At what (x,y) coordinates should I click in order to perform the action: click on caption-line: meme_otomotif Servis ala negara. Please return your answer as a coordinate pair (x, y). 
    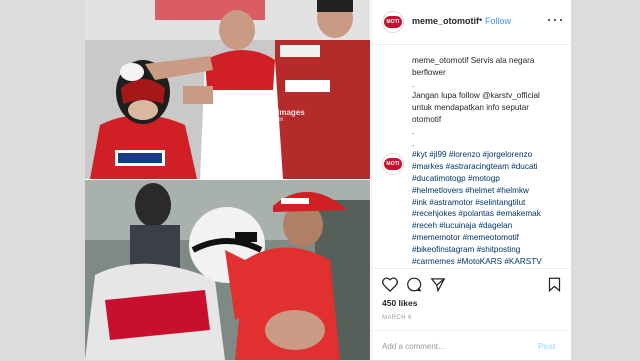
    Looking at the image, I should click on (473, 60).